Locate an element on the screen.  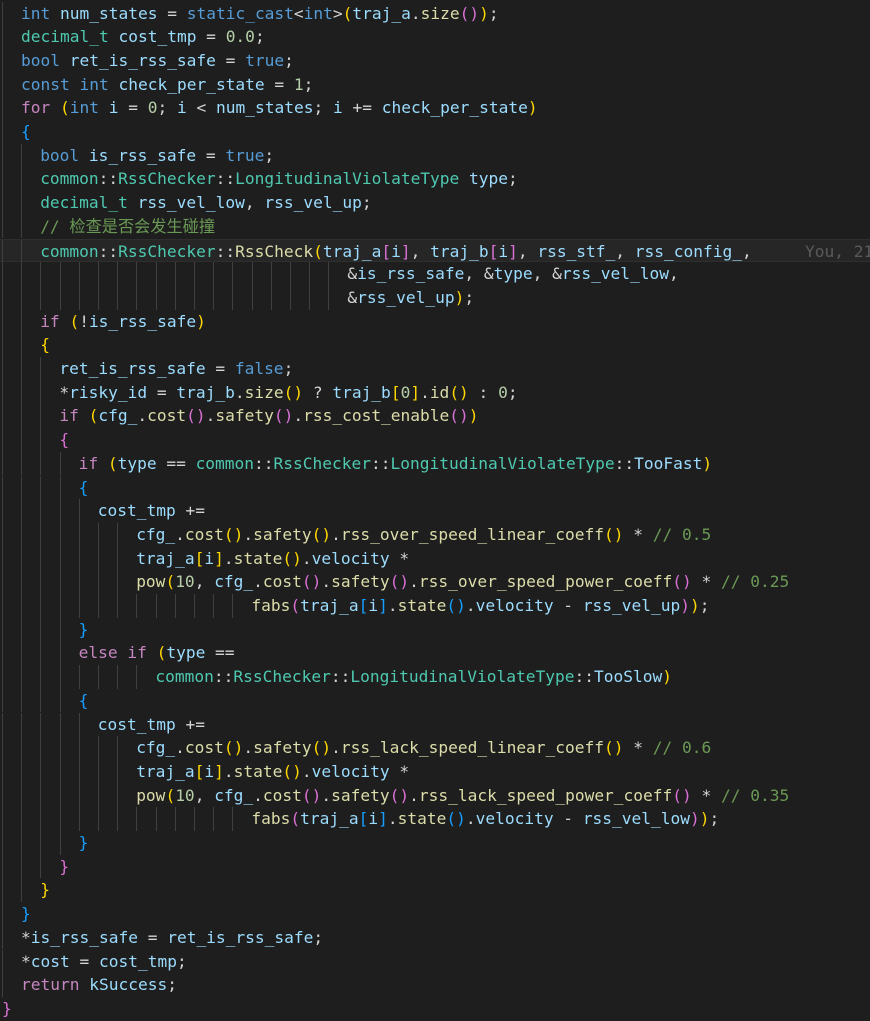
code-token: i is located at coordinates (113, 108).